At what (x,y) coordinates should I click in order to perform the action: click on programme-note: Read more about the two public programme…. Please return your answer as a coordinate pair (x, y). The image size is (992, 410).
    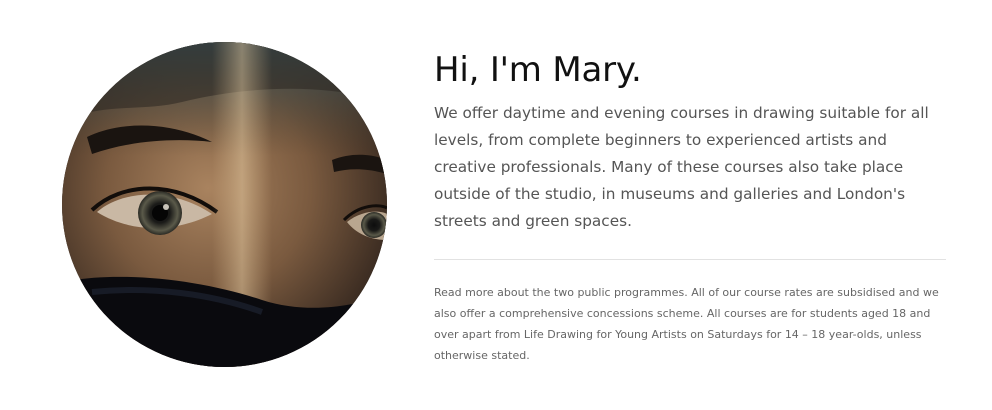
    Looking at the image, I should click on (686, 324).